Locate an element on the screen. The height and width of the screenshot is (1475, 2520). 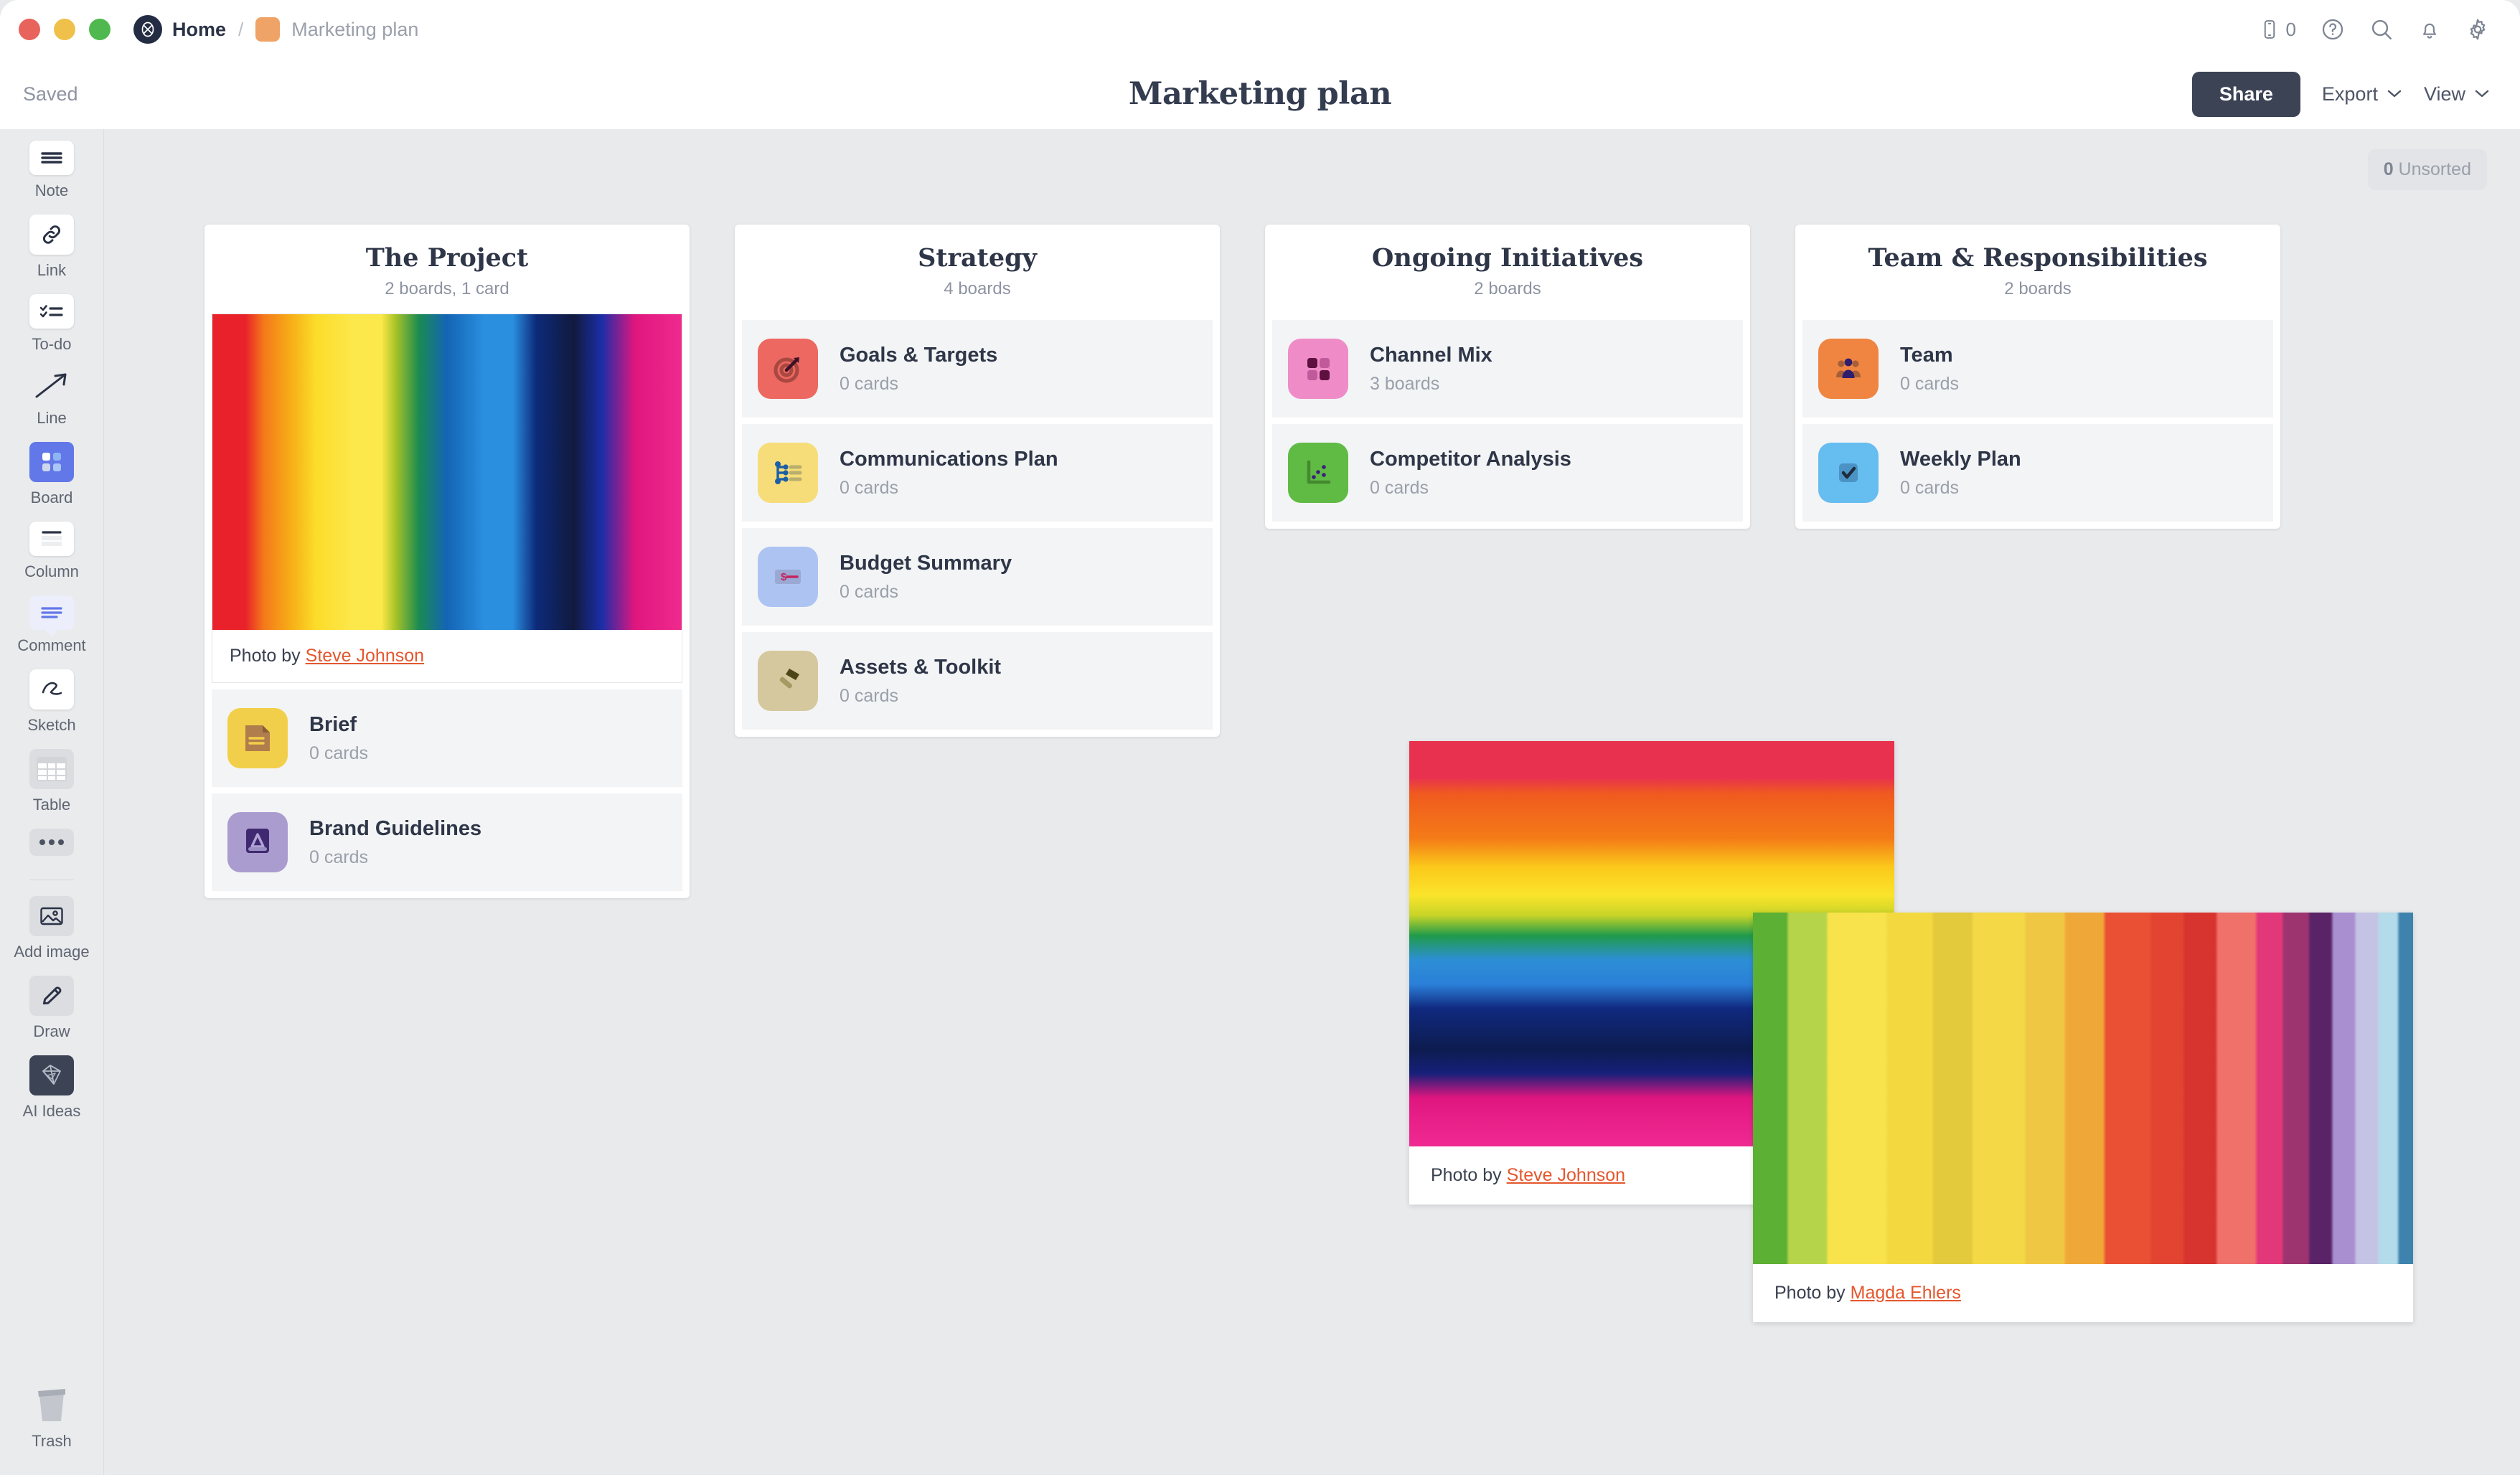
board-item-weekly-plan: Weekly Plan 0 cards is located at coordinates (2037, 473).